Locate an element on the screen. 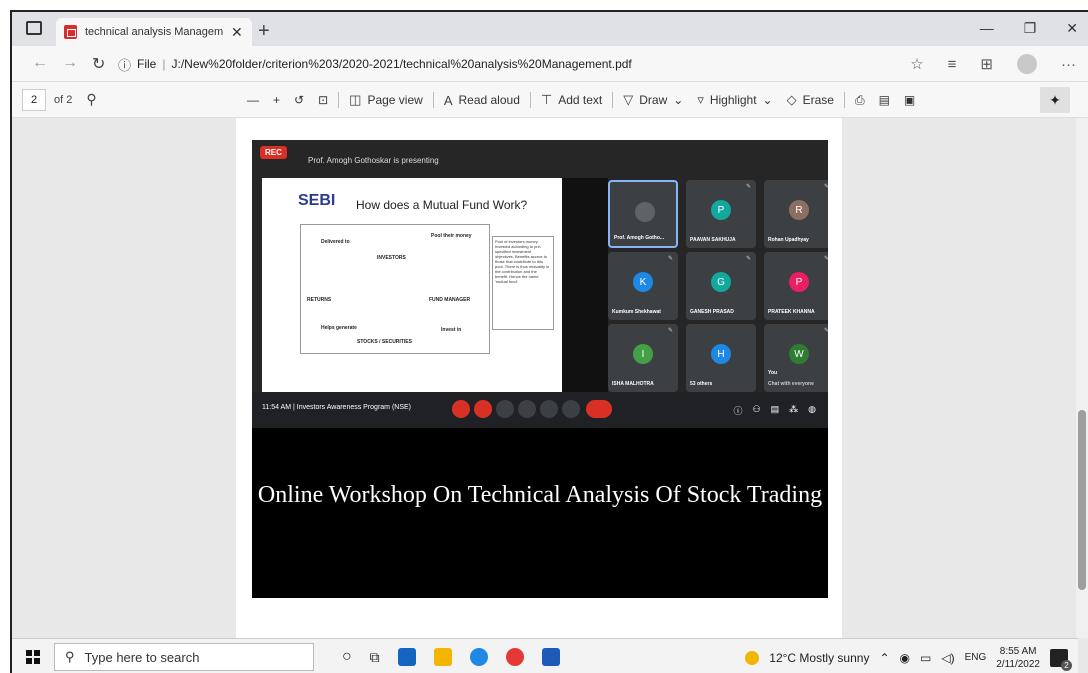  pin-icon: ✦ is located at coordinates (1055, 100).